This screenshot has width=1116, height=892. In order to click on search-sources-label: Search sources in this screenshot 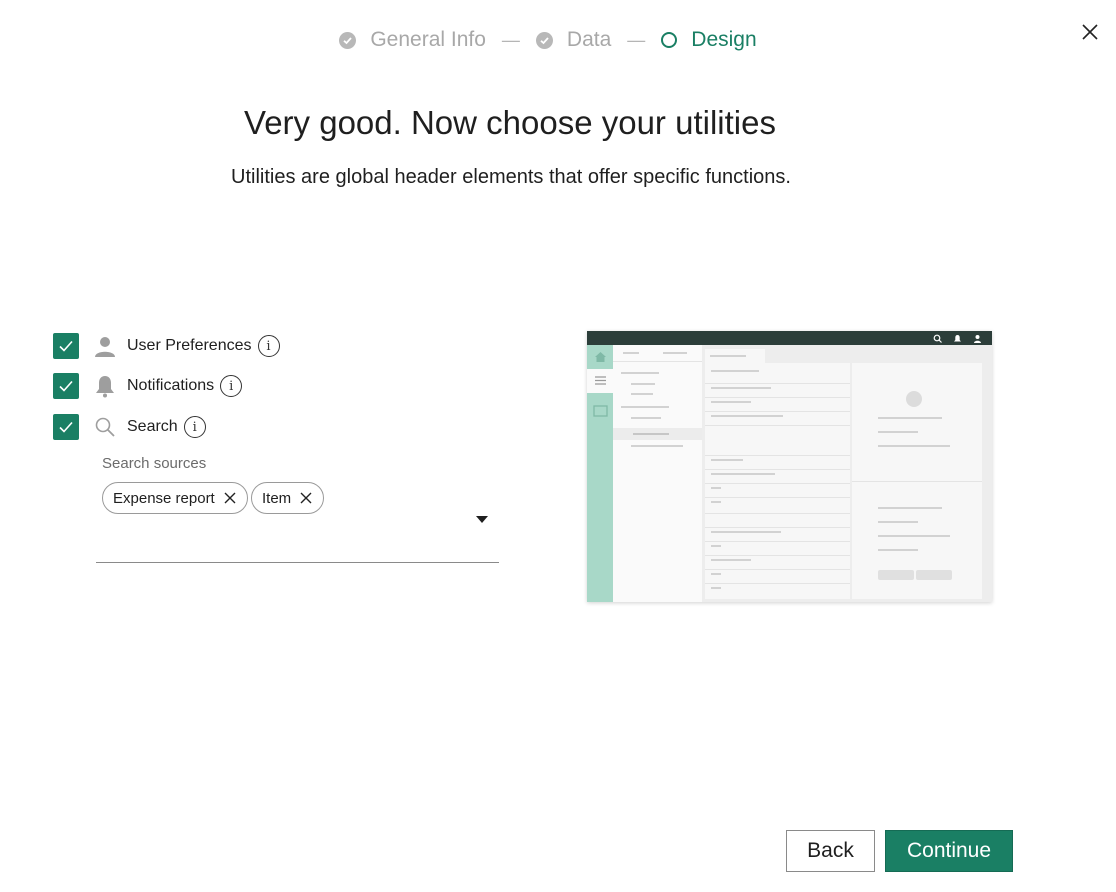, I will do `click(154, 463)`.